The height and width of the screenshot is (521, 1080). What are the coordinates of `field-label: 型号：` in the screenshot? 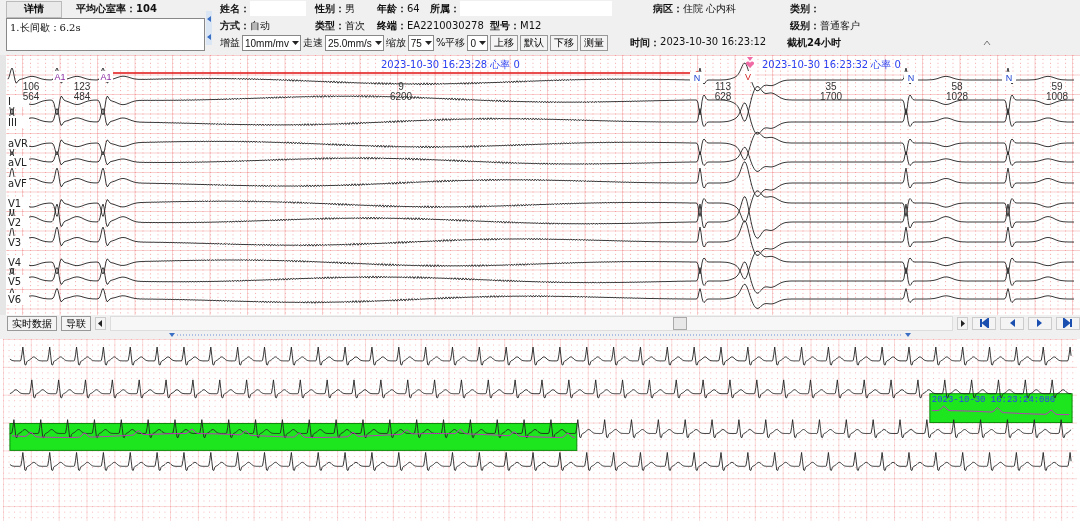 It's located at (505, 25).